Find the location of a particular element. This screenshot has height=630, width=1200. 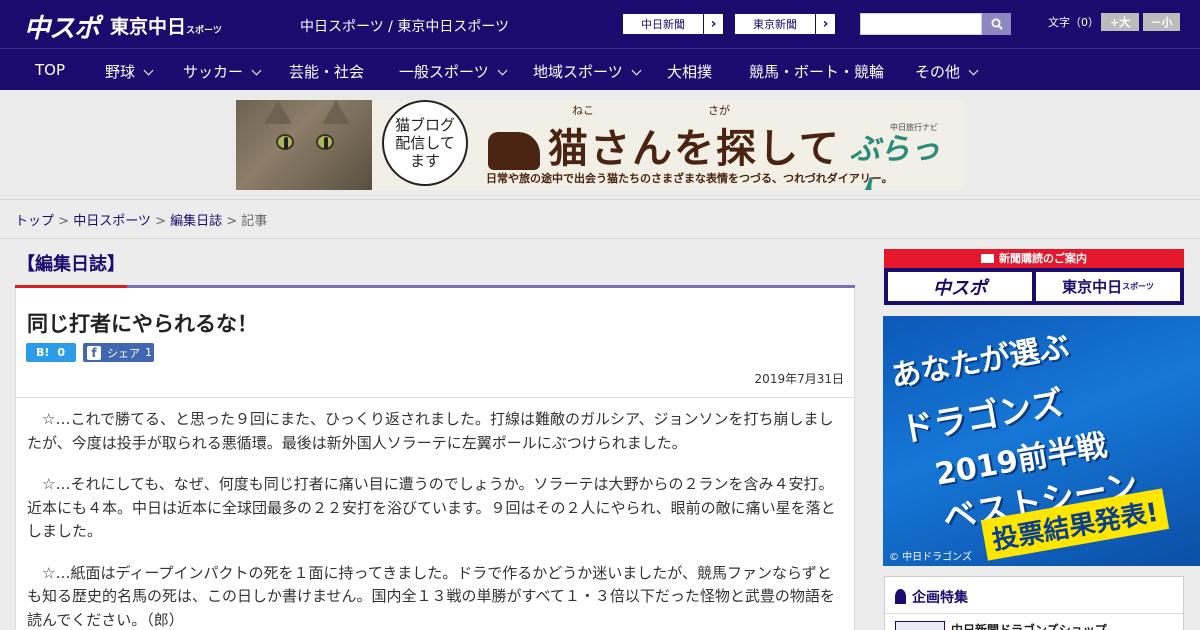

subscription-header-text: 新聞購読のご案内 is located at coordinates (1043, 258).